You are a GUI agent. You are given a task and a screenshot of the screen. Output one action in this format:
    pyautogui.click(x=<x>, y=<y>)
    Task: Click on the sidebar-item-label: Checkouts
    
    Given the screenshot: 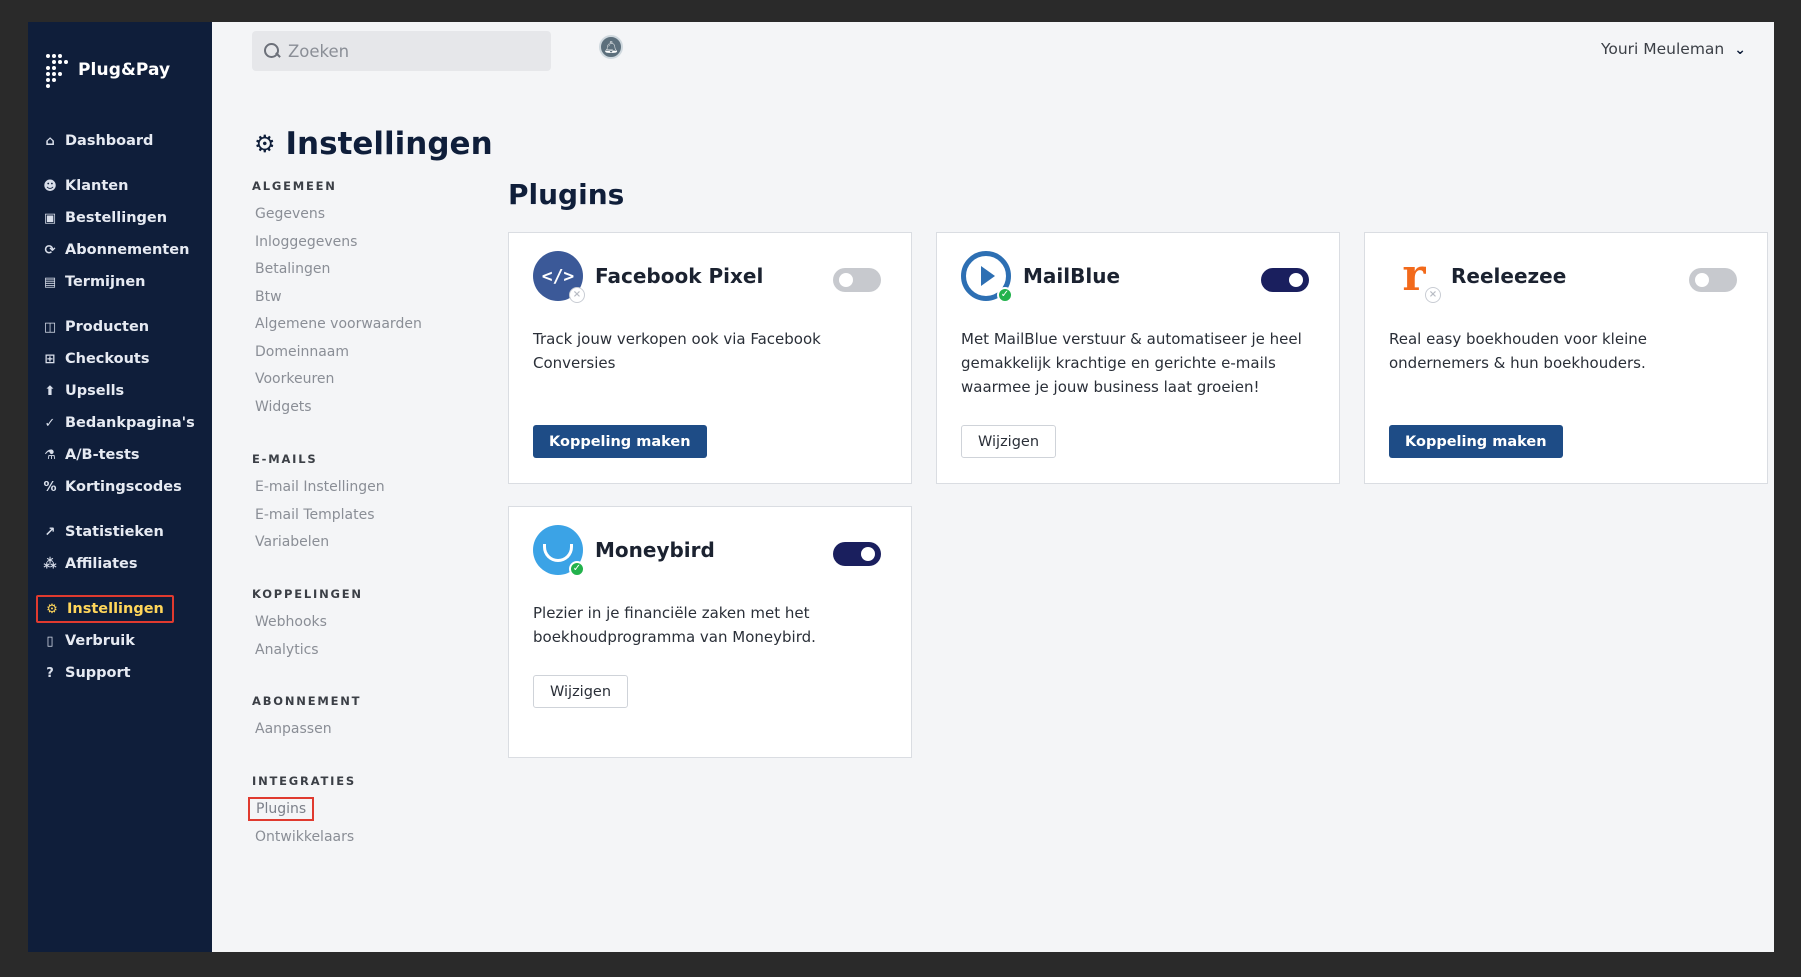 What is the action you would take?
    pyautogui.click(x=107, y=359)
    